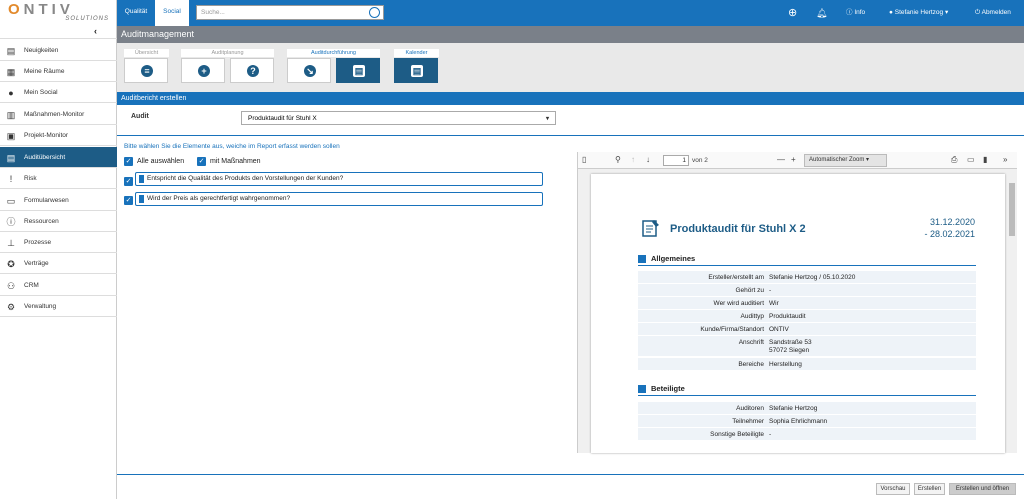  Describe the element at coordinates (58, 242) in the screenshot. I see `sidebar-item-processes: ⊥ Prozesse` at that location.